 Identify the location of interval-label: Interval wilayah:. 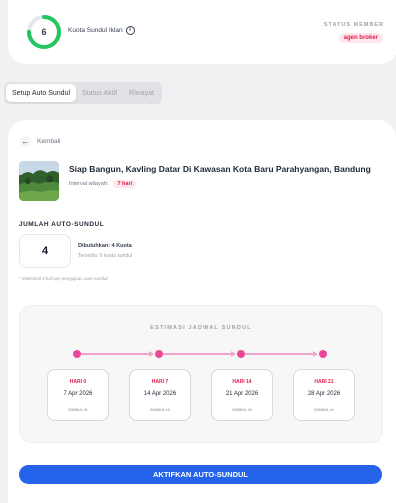
(89, 184).